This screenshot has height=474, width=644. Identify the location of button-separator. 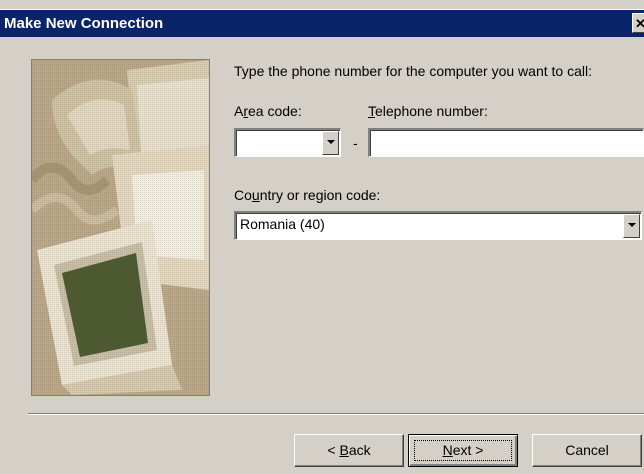
(336, 414).